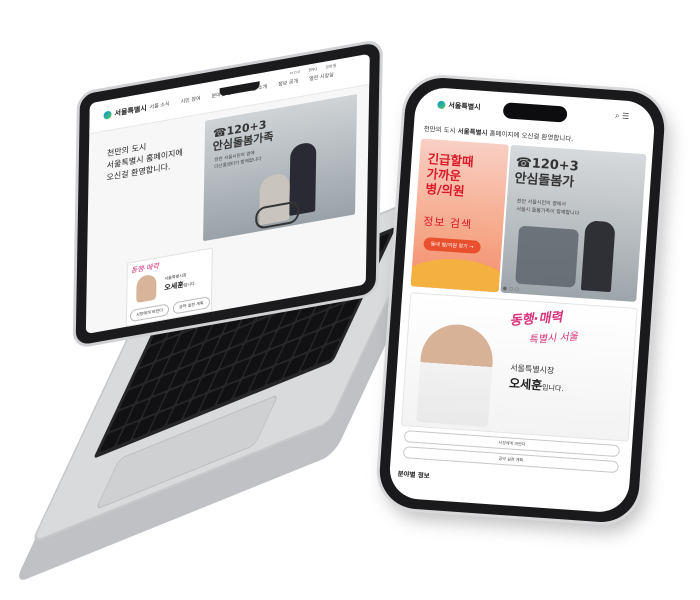  Describe the element at coordinates (519, 367) in the screenshot. I see `mayor-section: 동행·매력 특별시 서울 서울특별시장 오세훈입니다.` at that location.